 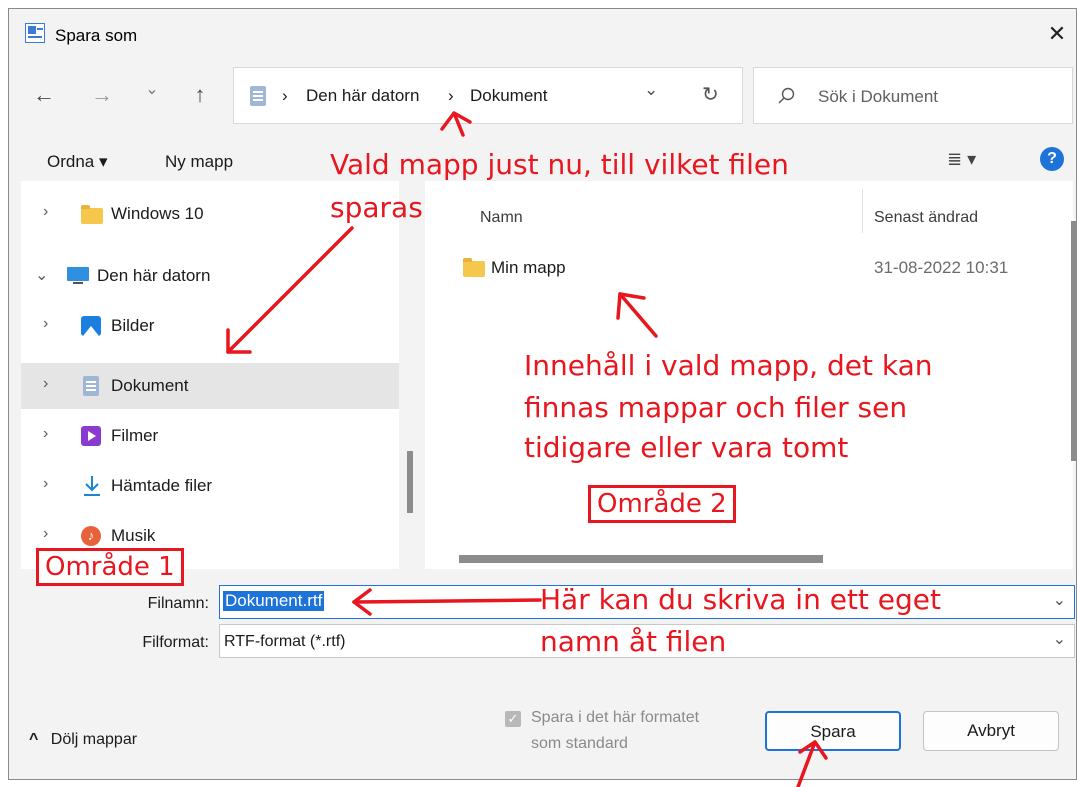 What do you see at coordinates (447, 602) in the screenshot?
I see `arrow-to-filename` at bounding box center [447, 602].